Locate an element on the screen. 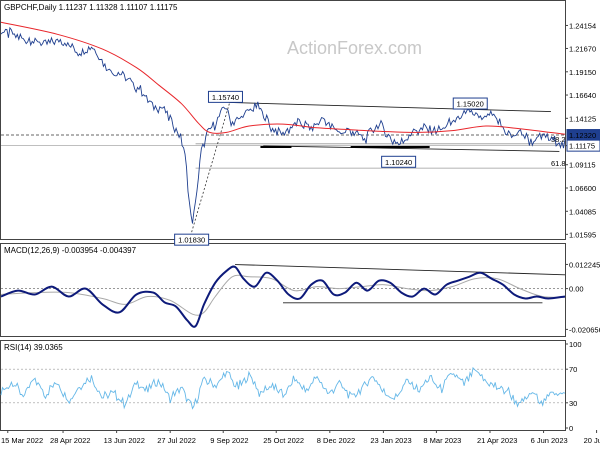  price-y-tick-label: 1.19150 is located at coordinates (582, 72).